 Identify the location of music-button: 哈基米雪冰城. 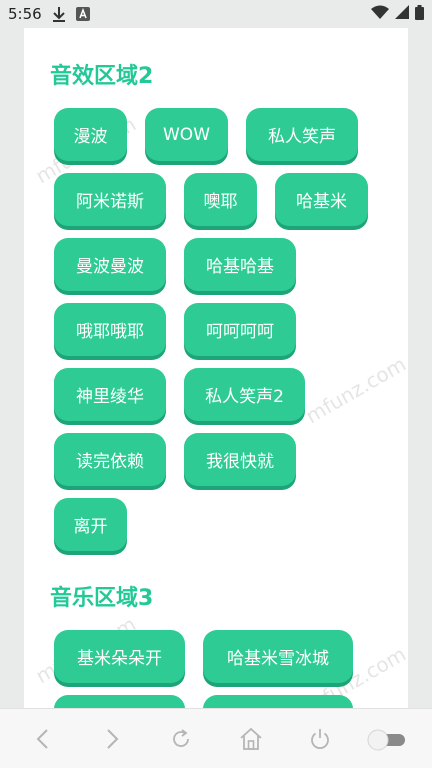
(278, 656).